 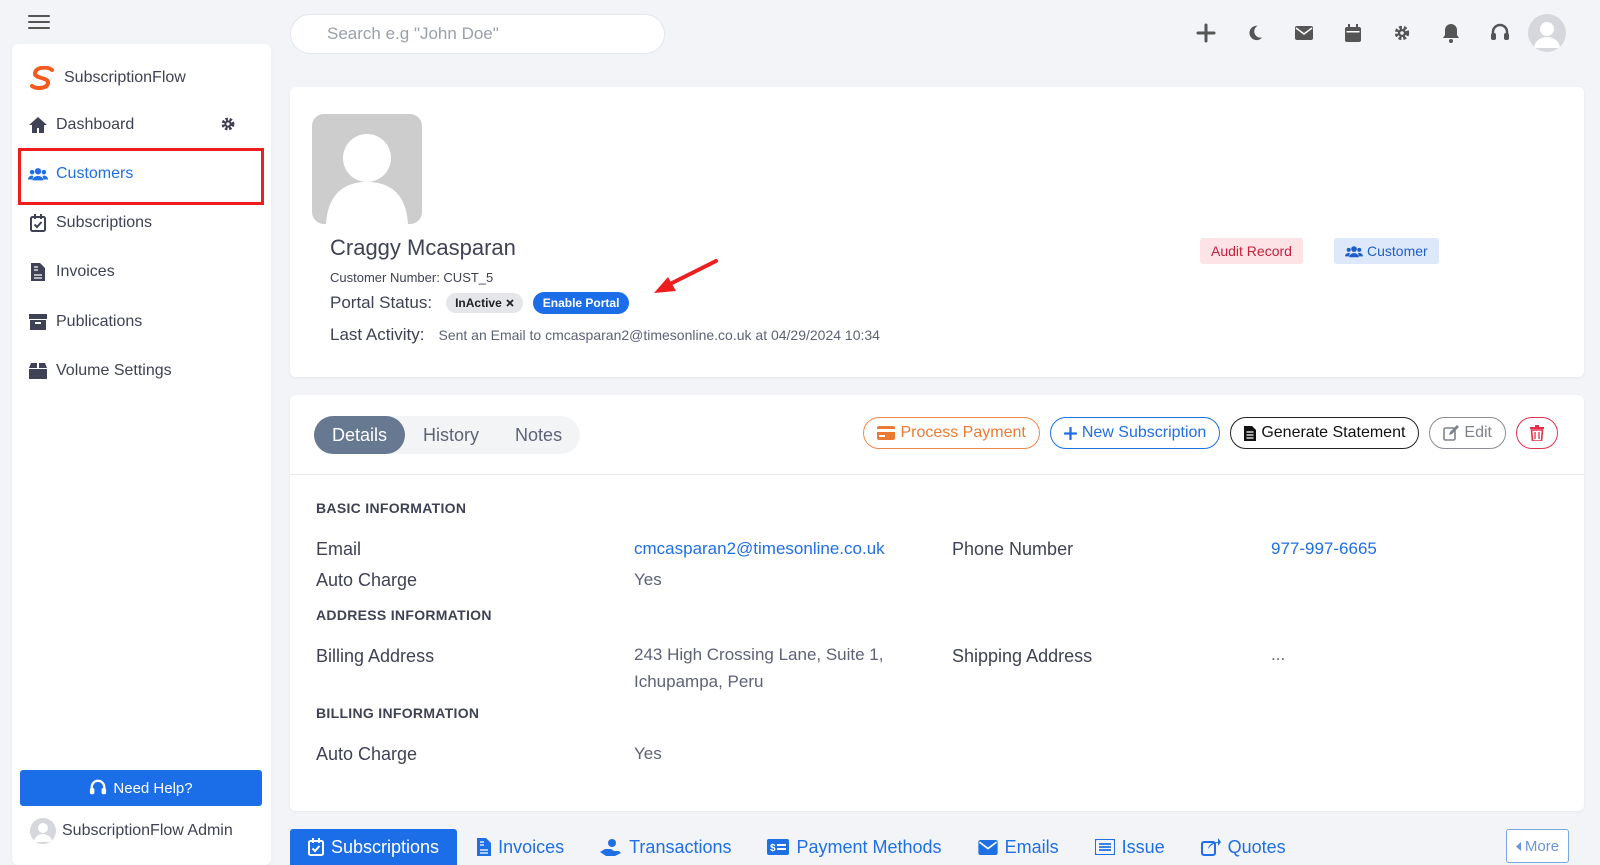 I want to click on trash-icon, so click(x=1537, y=433).